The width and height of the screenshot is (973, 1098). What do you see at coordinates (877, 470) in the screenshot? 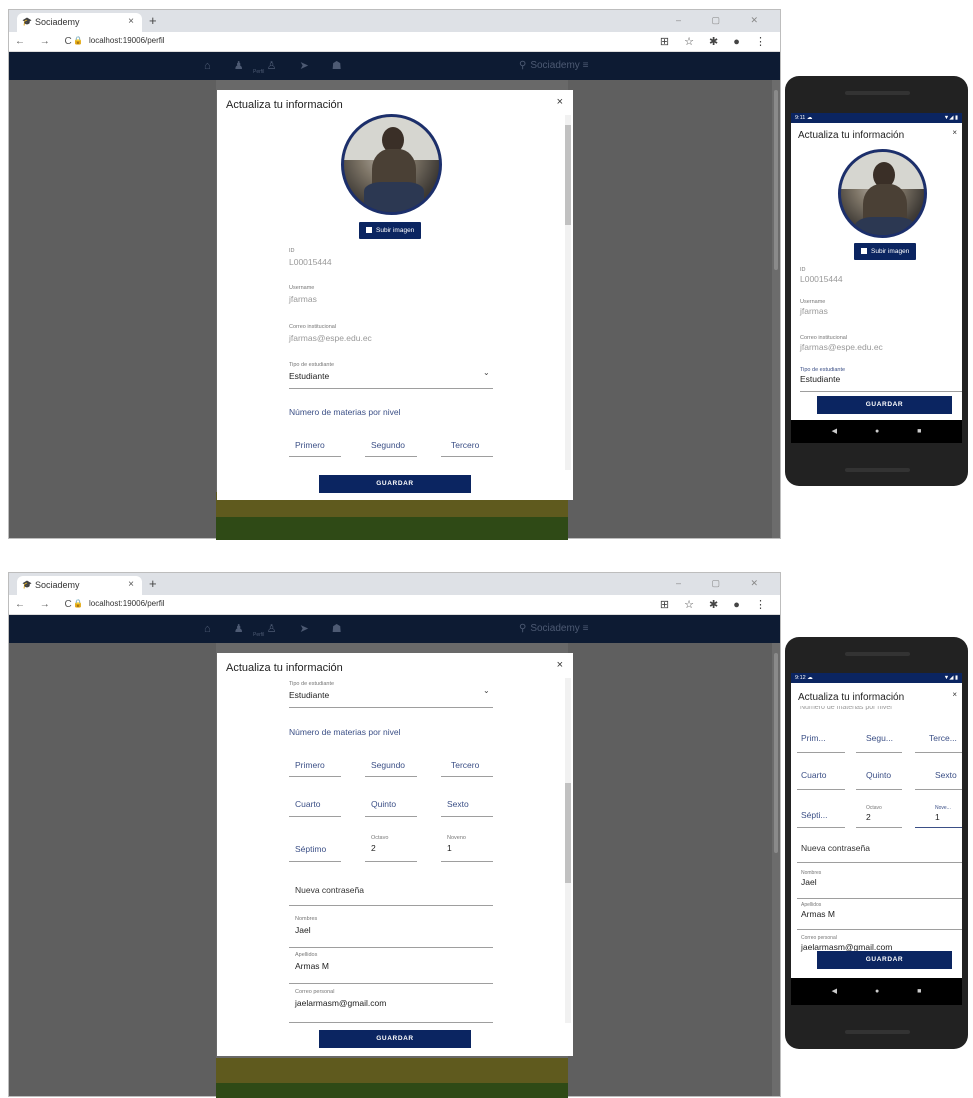
I see `phone-chin` at bounding box center [877, 470].